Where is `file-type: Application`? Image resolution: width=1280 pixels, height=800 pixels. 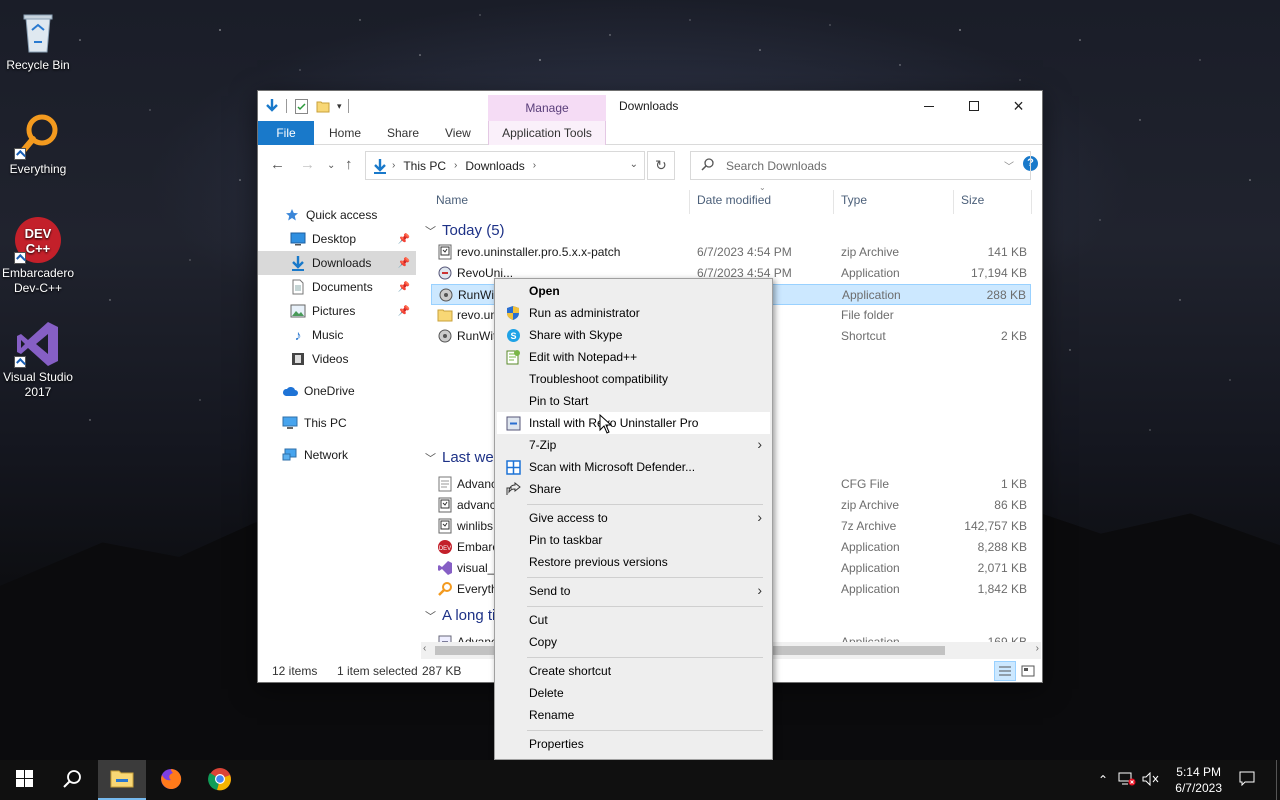 file-type: Application is located at coordinates (870, 273).